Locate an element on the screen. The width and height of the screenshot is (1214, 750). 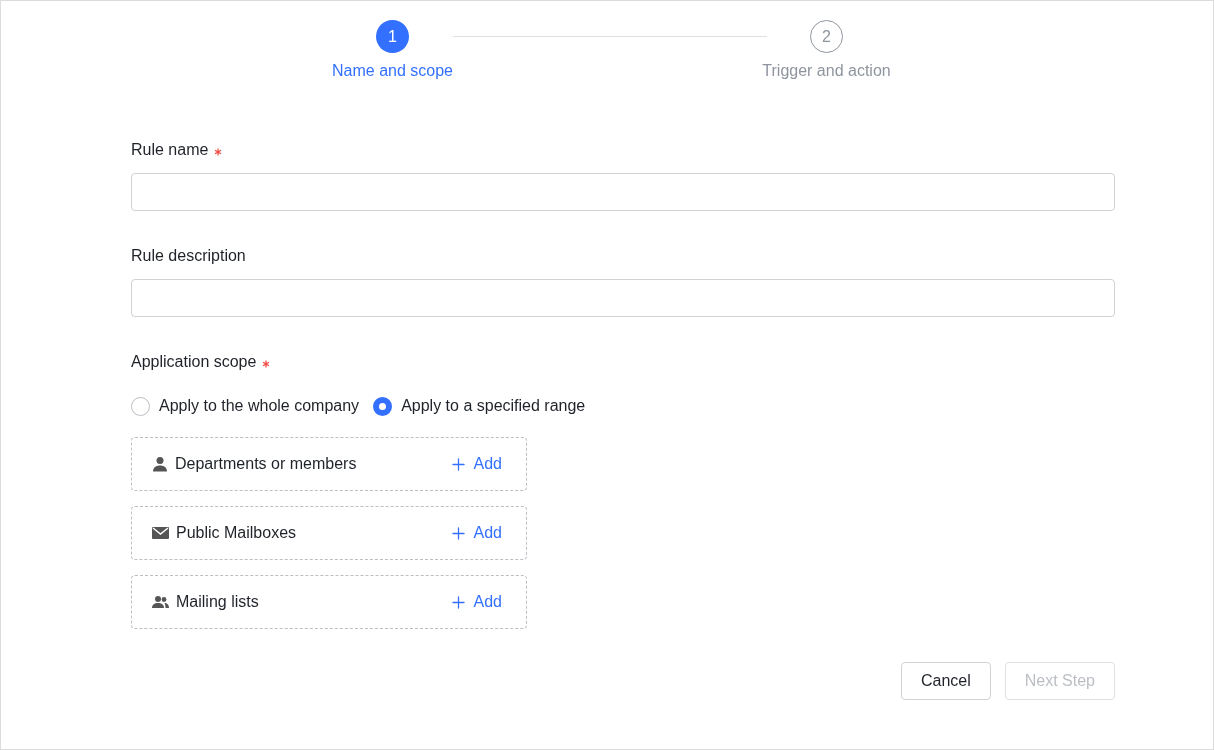
radio-label: Apply to the whole company is located at coordinates (259, 406).